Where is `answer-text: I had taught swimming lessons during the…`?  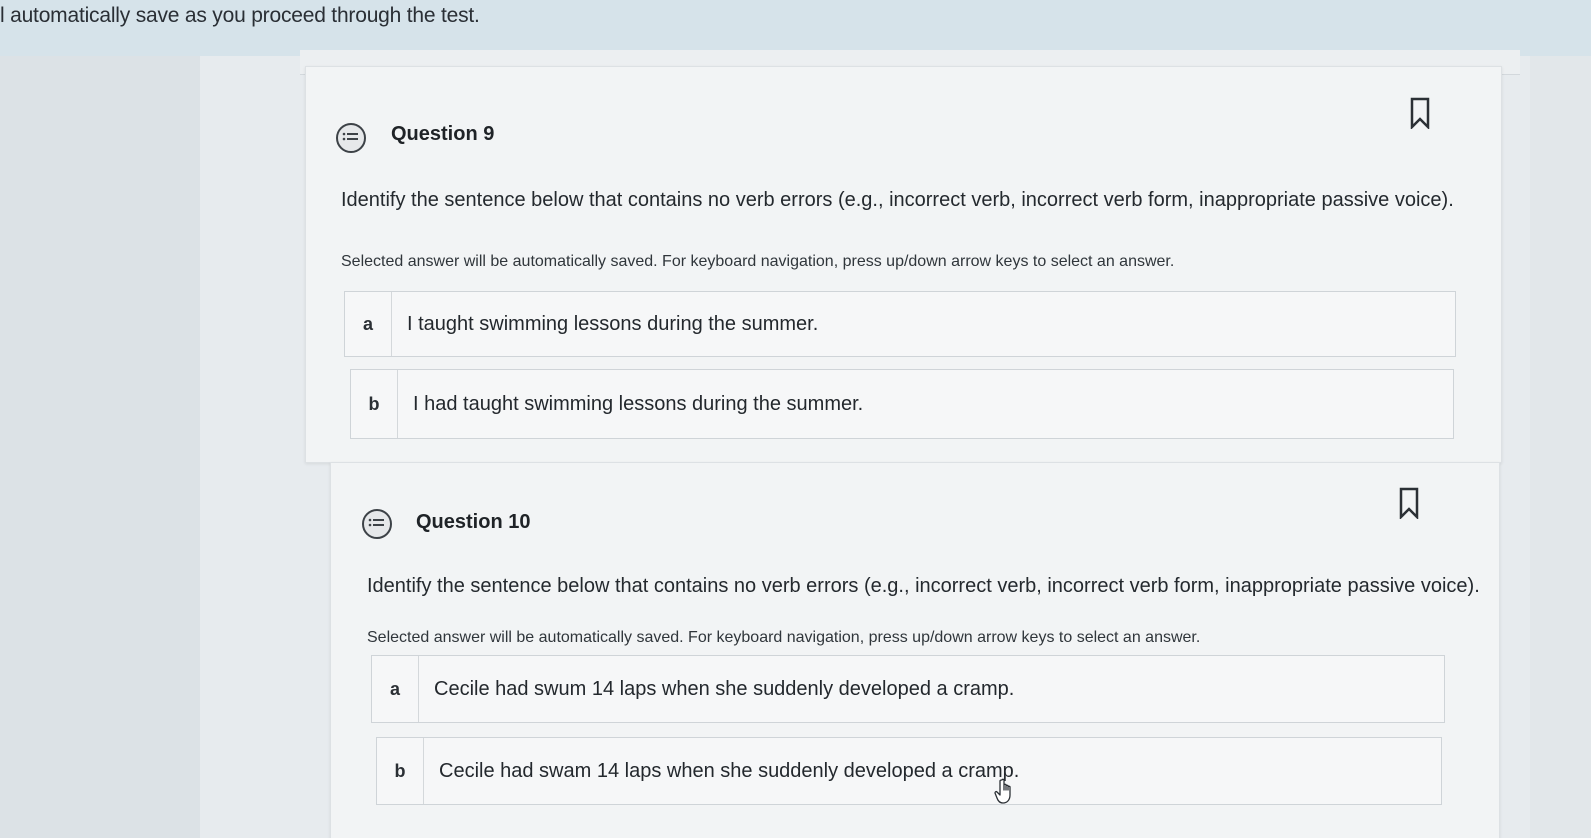 answer-text: I had taught swimming lessons during the… is located at coordinates (638, 403).